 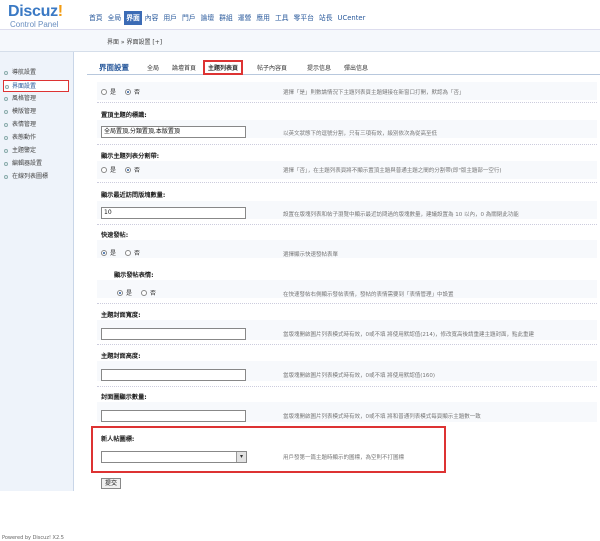 What do you see at coordinates (133, 18) in the screenshot?
I see `nav-tab-interface: 界面` at bounding box center [133, 18].